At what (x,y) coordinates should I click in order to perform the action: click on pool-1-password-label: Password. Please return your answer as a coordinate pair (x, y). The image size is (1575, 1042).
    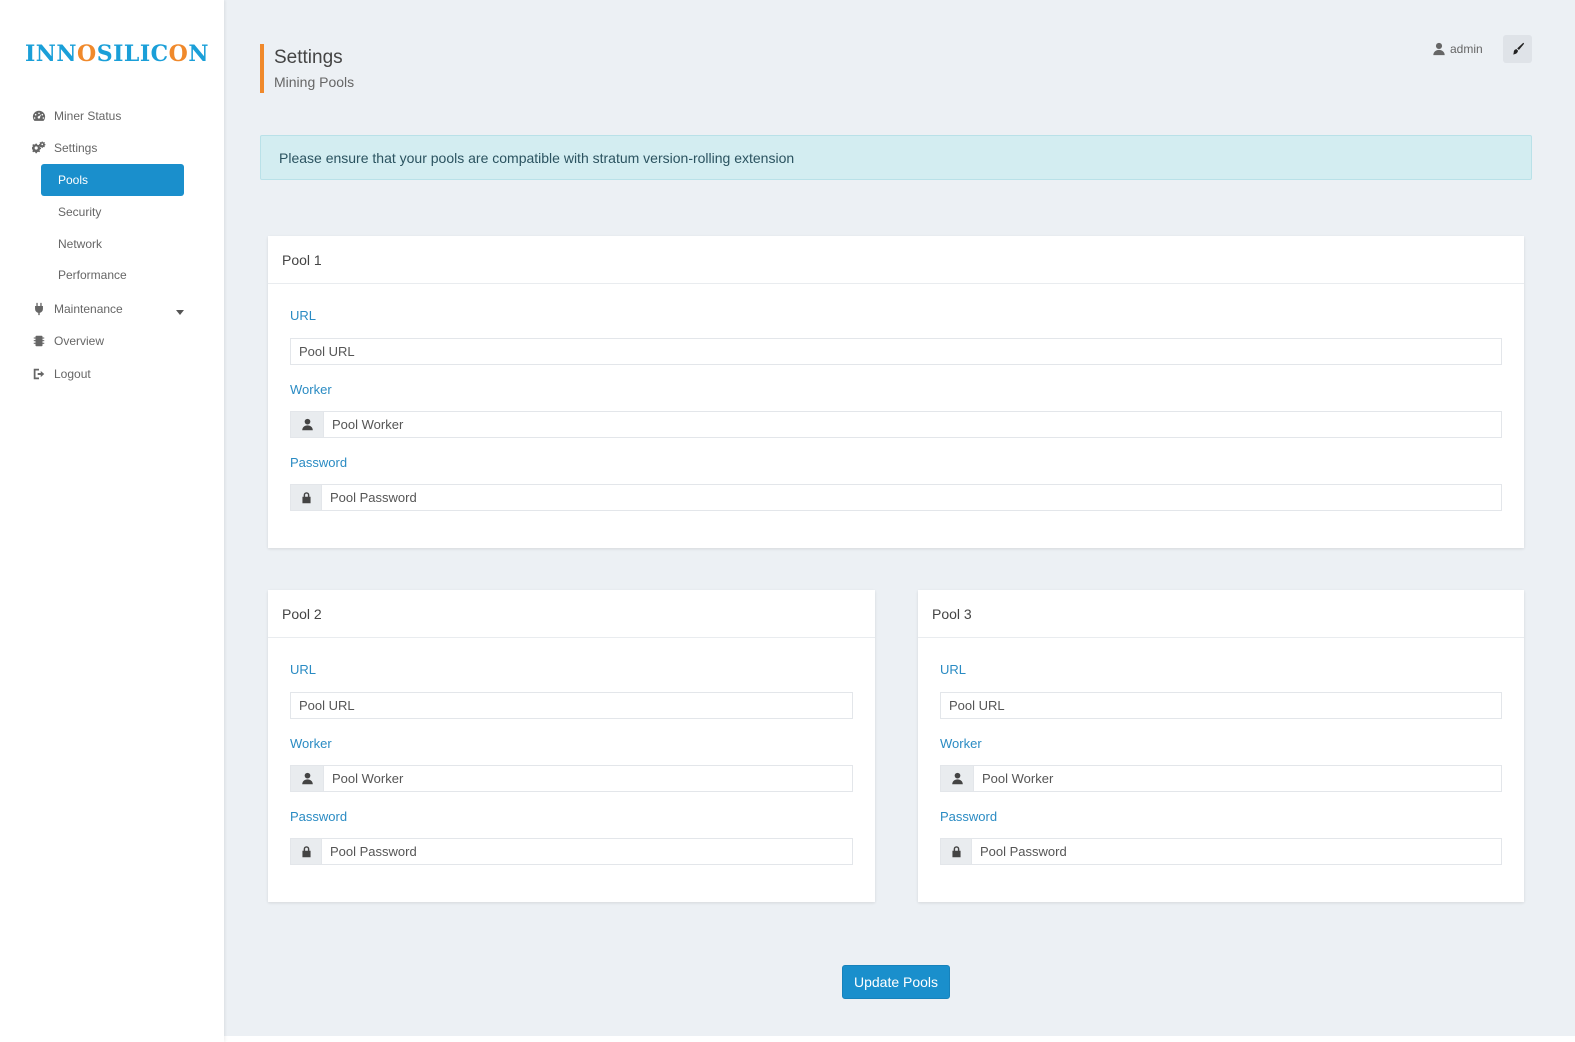
    Looking at the image, I should click on (319, 462).